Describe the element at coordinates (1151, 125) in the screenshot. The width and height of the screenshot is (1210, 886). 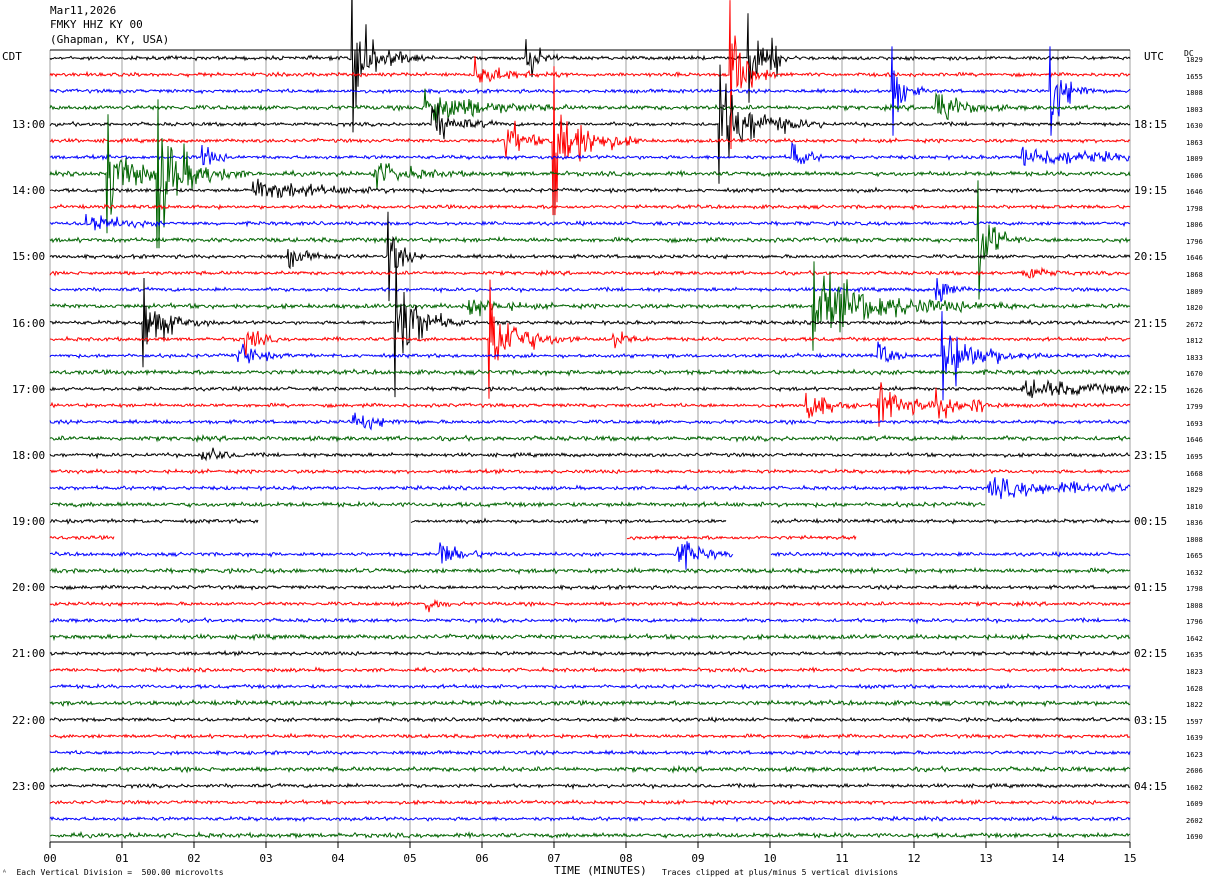
I see `utc-time-label: 18:15` at that location.